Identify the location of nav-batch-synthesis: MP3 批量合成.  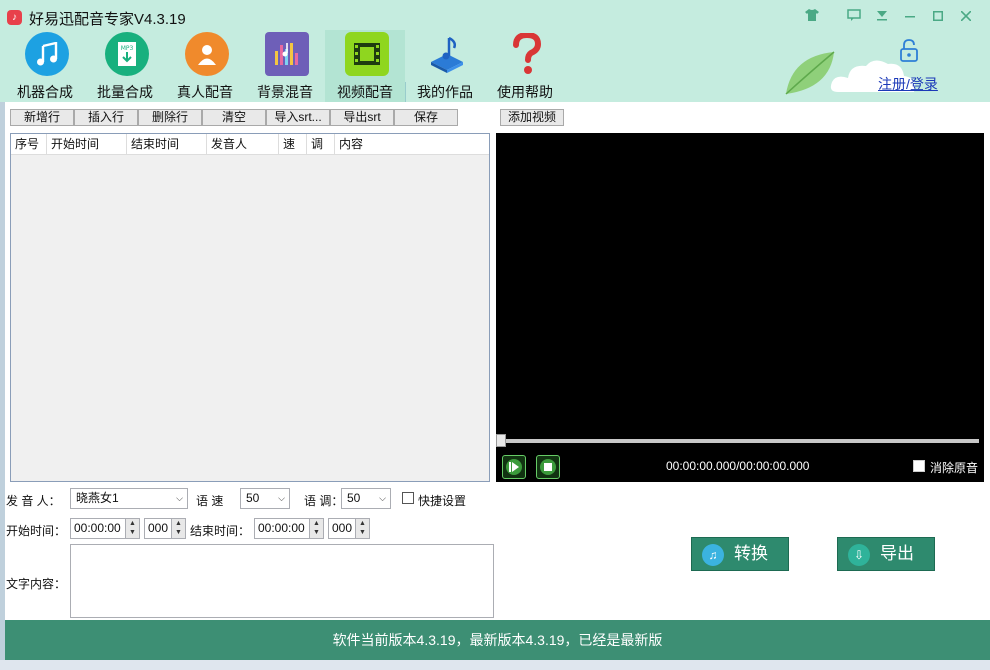
(125, 66).